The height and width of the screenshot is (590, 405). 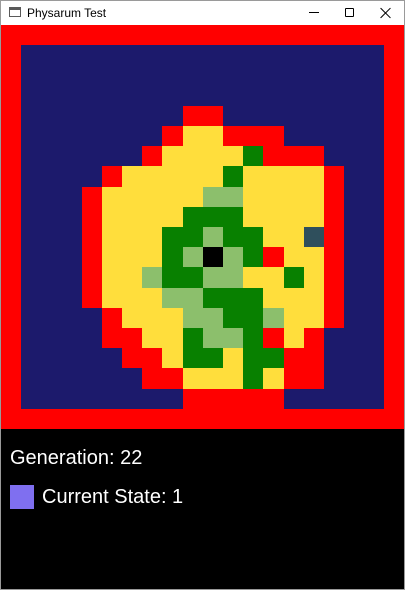 I want to click on minimize-icon, so click(x=314, y=12).